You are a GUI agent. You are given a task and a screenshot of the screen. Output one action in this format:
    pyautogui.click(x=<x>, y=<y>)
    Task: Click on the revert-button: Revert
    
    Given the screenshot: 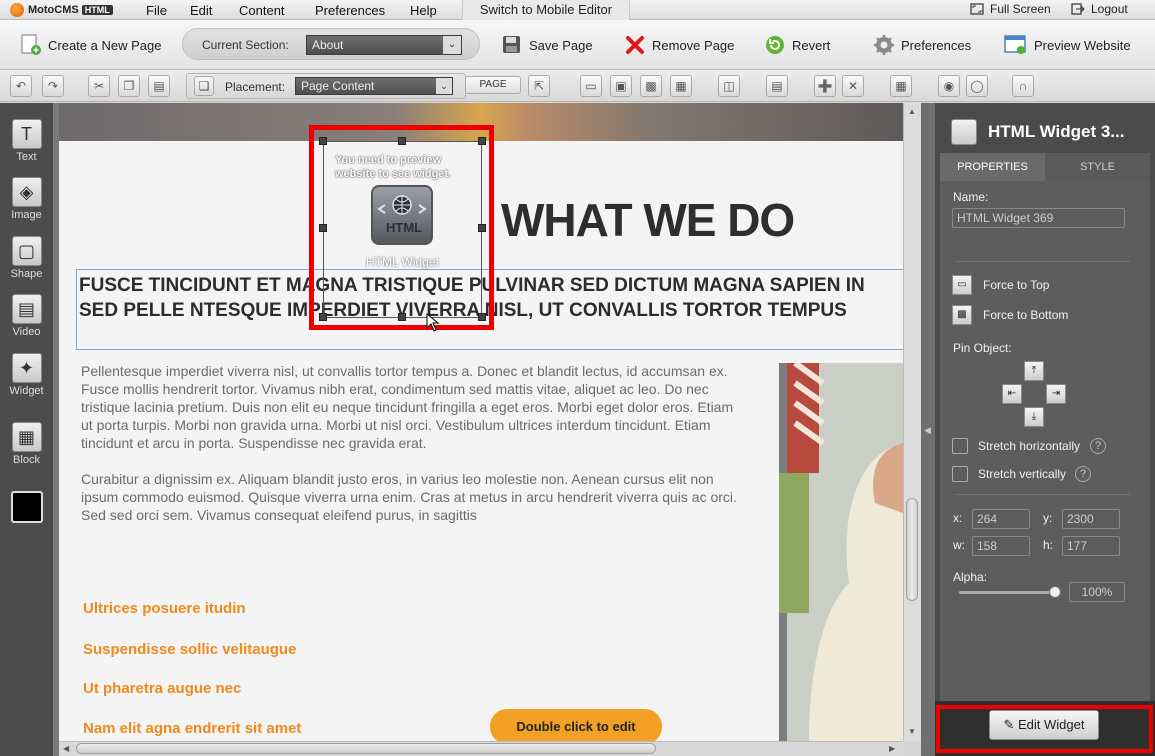 What is the action you would take?
    pyautogui.click(x=797, y=45)
    